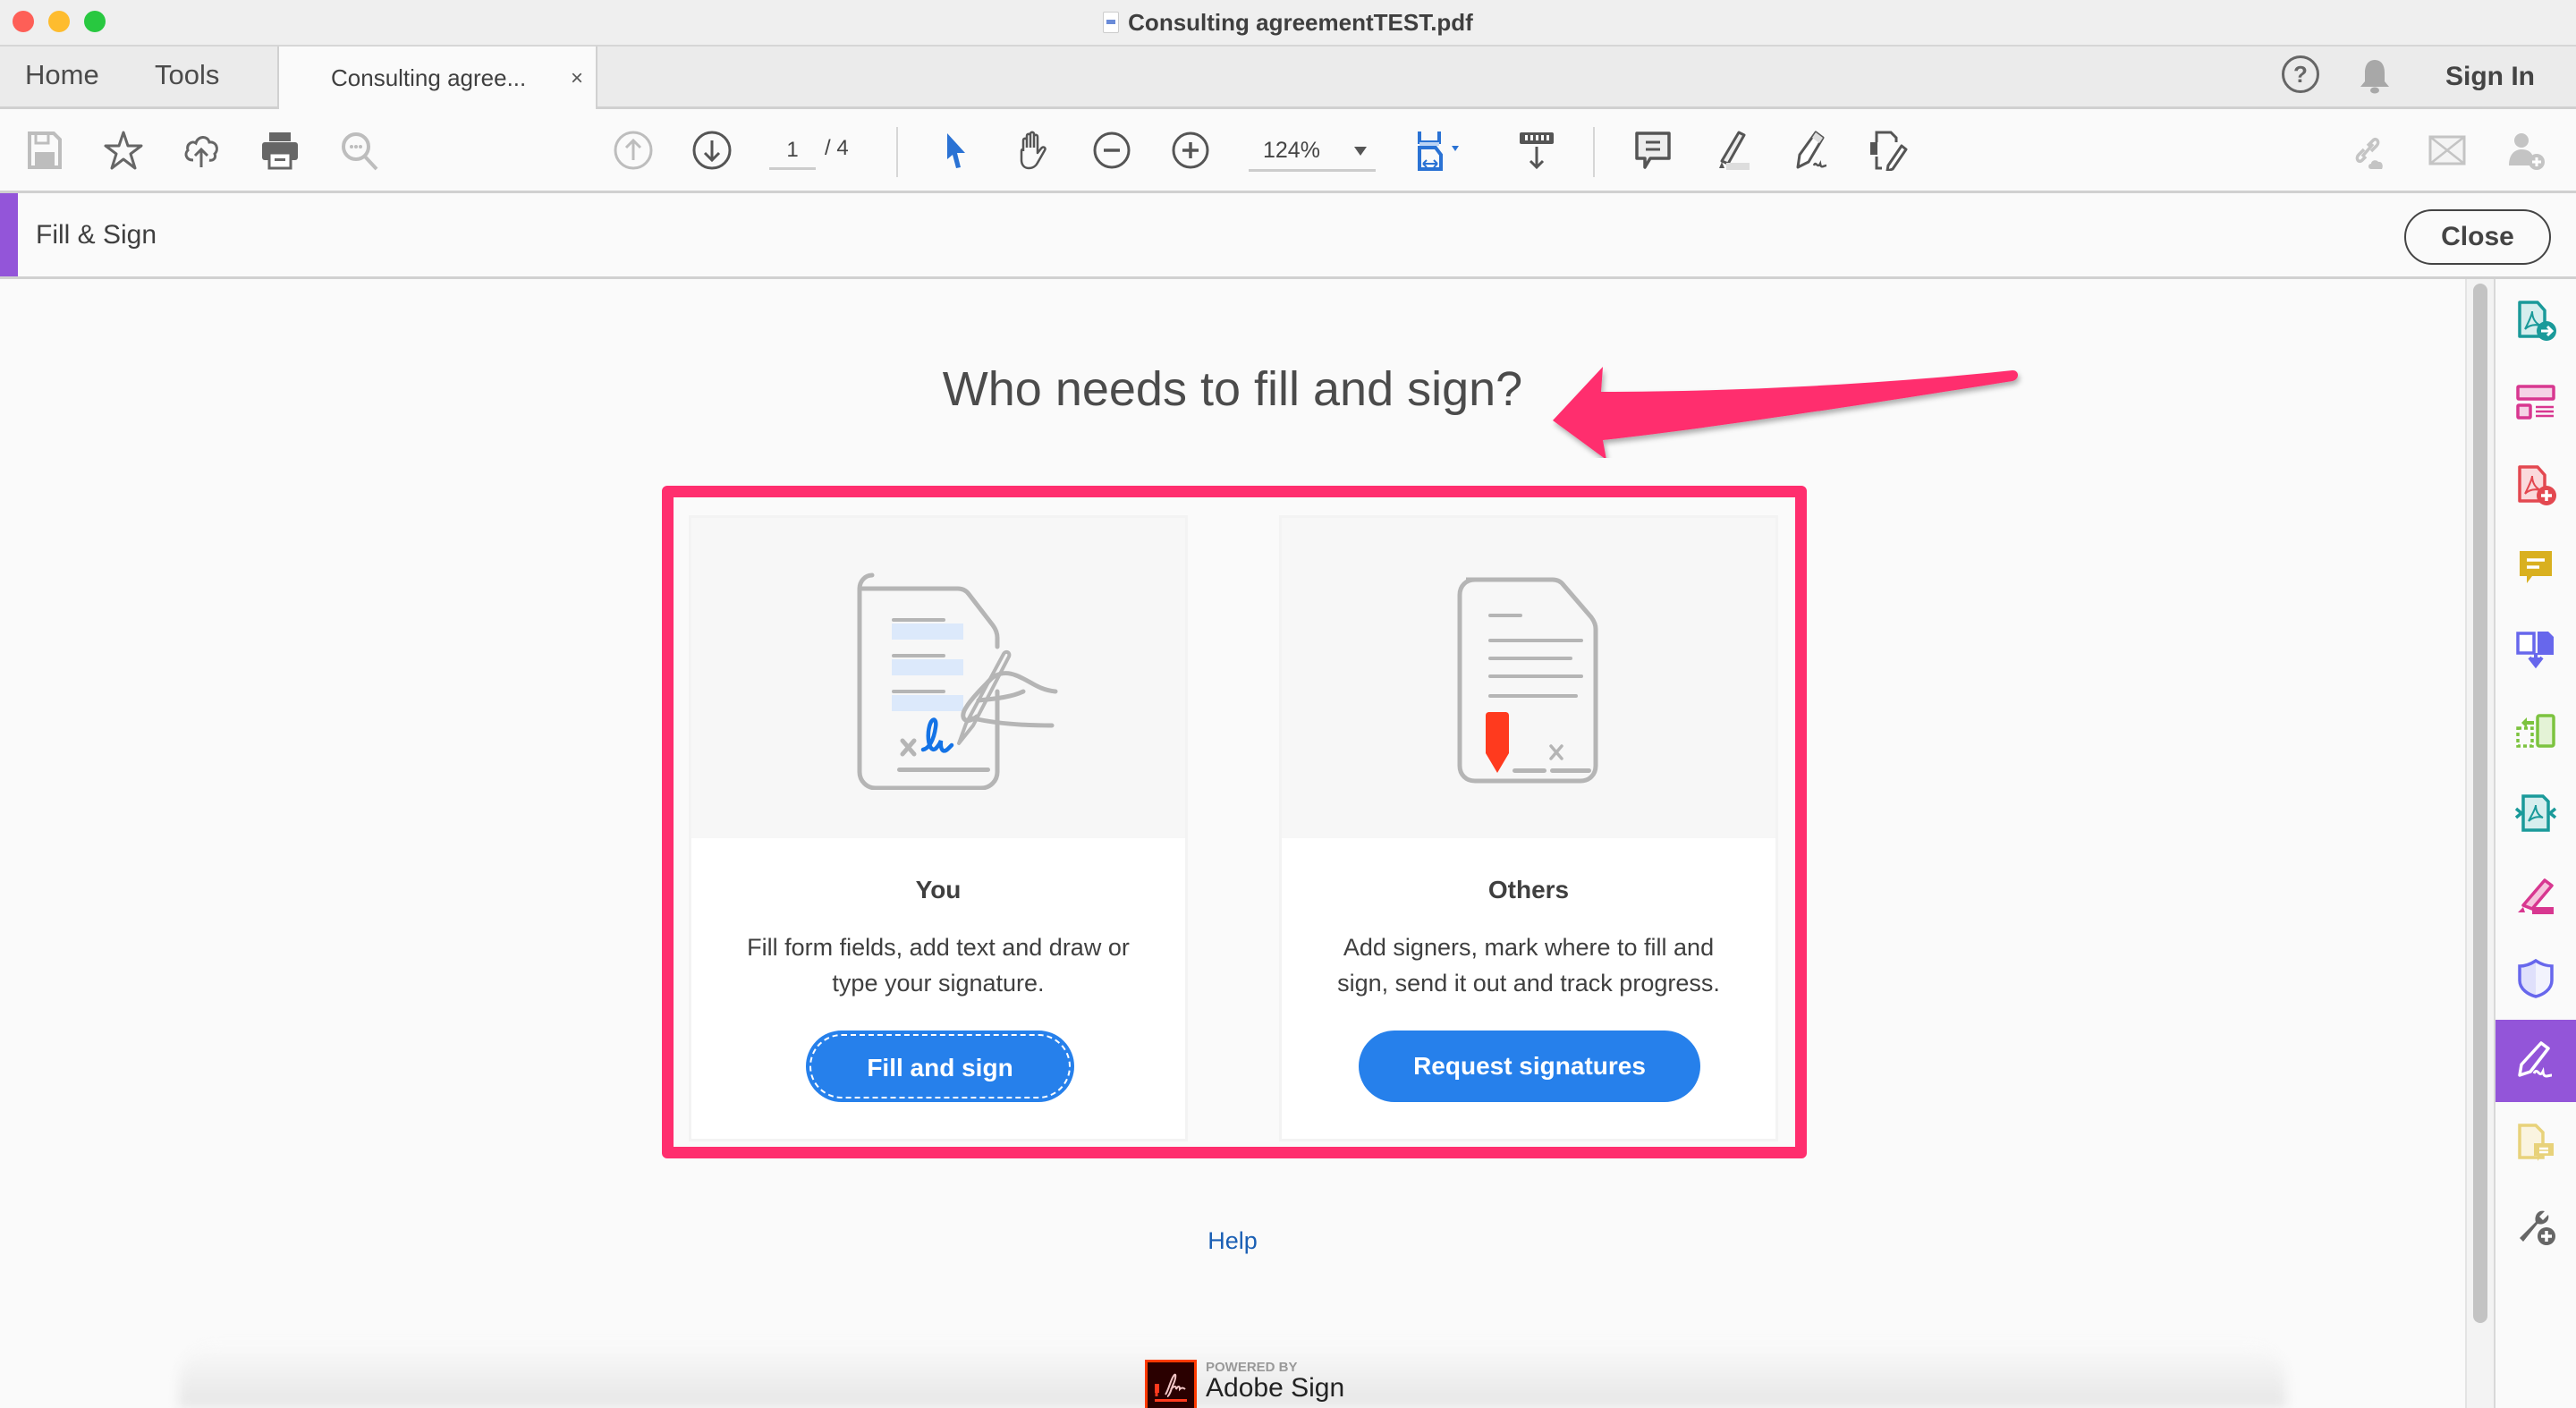  I want to click on share-link-icon, so click(2368, 150).